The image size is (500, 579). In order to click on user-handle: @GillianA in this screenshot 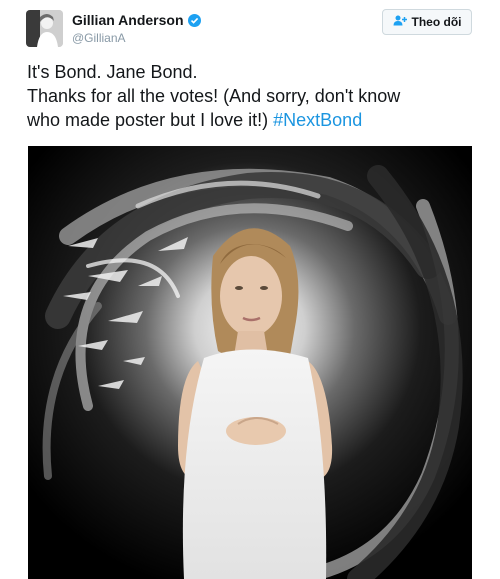, I will do `click(136, 38)`.